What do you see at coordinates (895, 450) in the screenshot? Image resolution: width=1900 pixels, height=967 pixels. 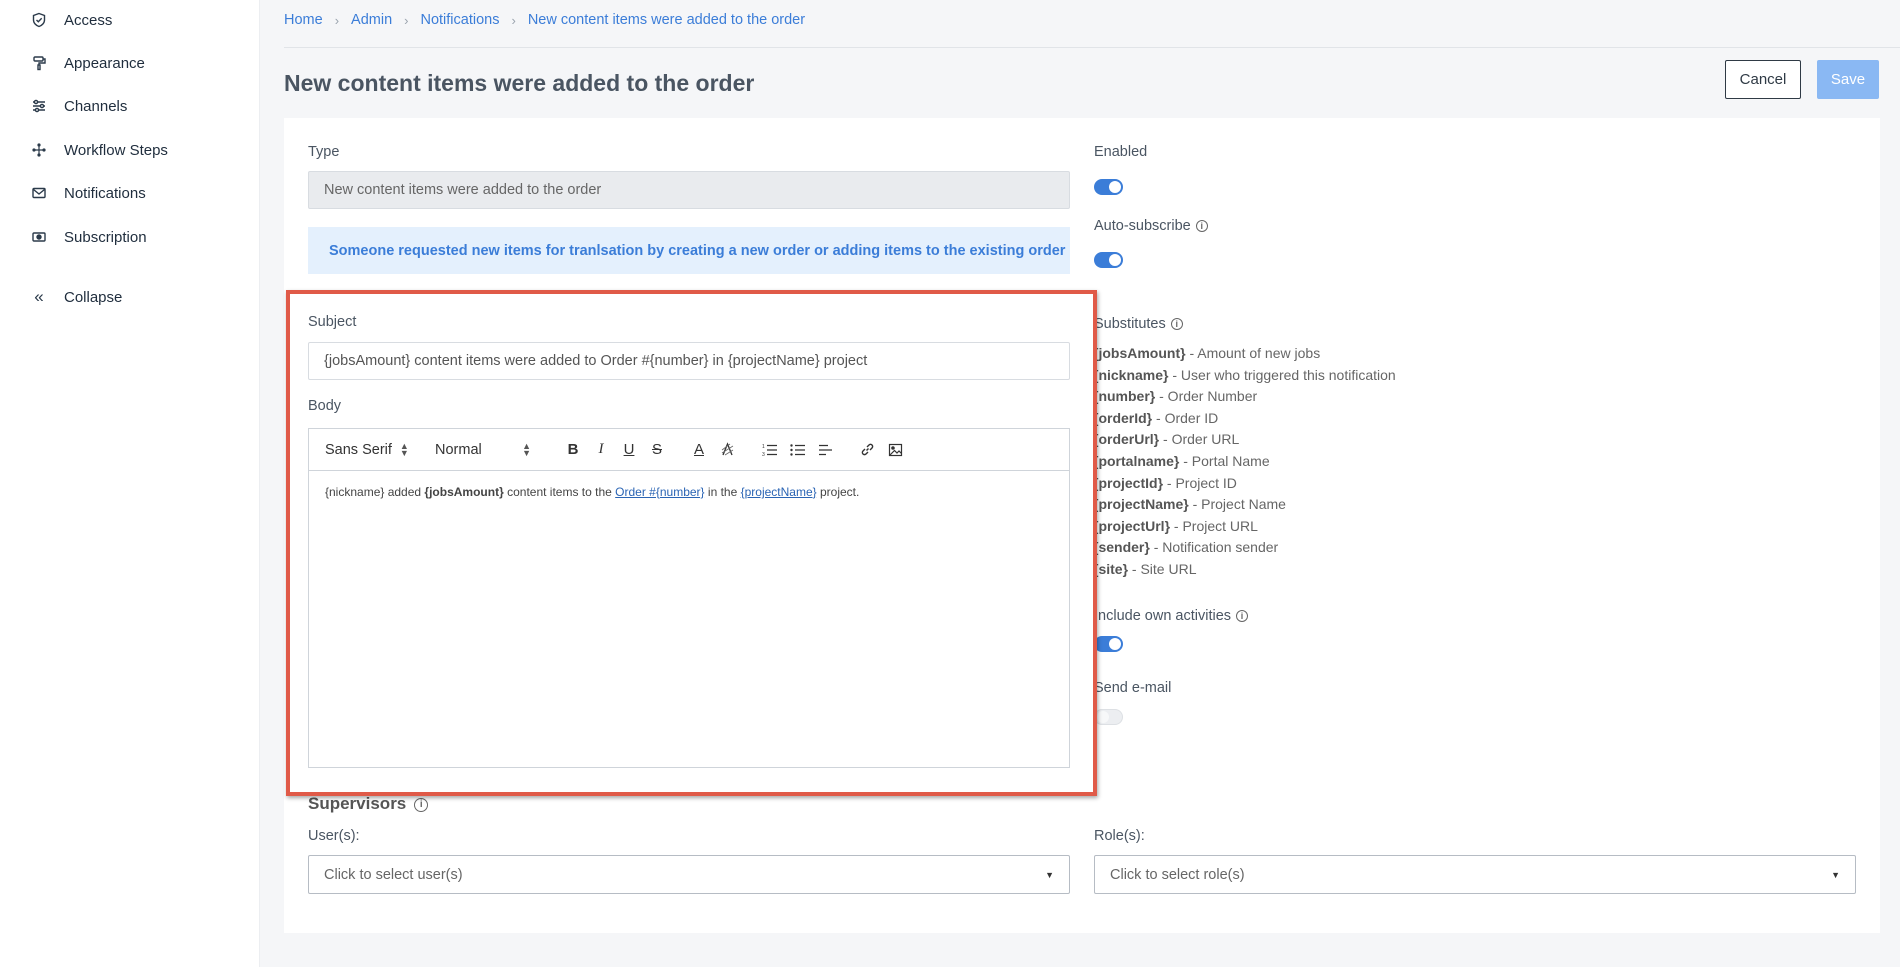 I see `image-icon` at bounding box center [895, 450].